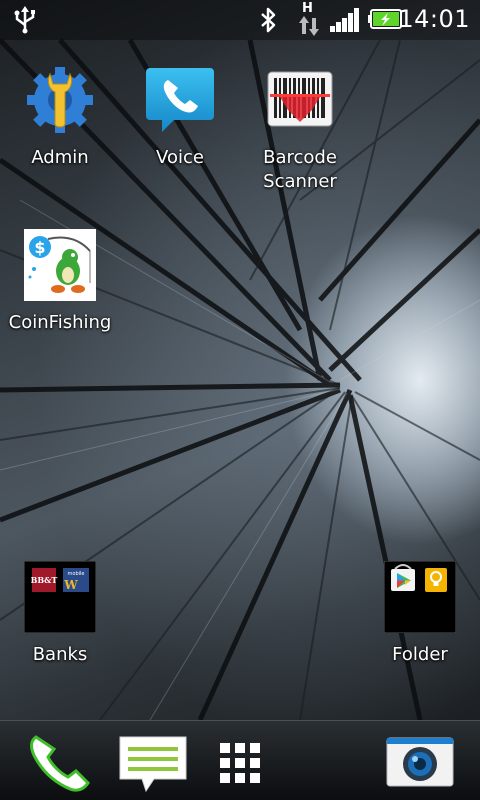 This screenshot has height=800, width=480. What do you see at coordinates (300, 157) in the screenshot?
I see `app-barcode-scanner-label-line1: Barcode` at bounding box center [300, 157].